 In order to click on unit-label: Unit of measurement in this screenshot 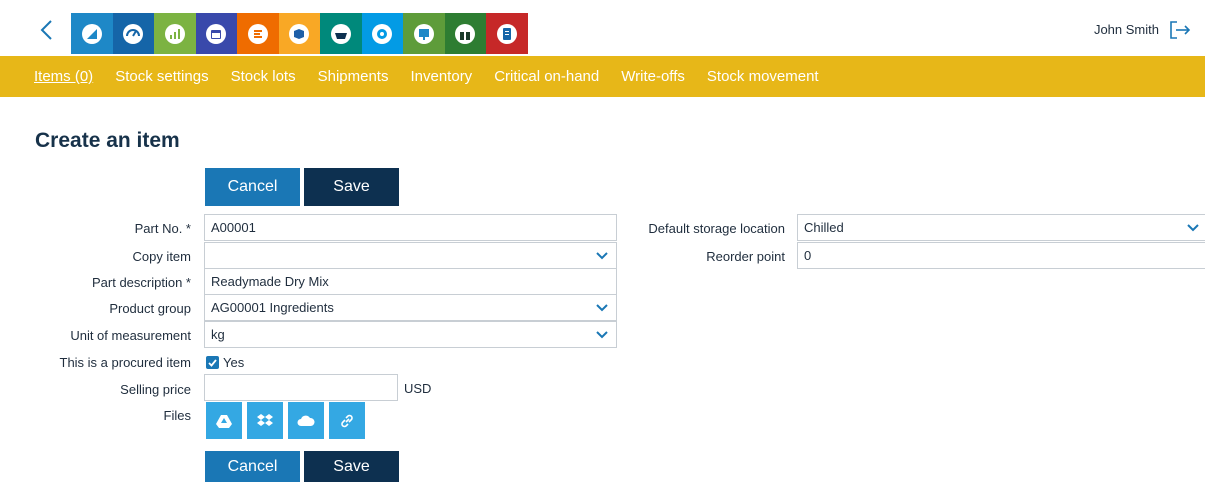, I will do `click(130, 335)`.